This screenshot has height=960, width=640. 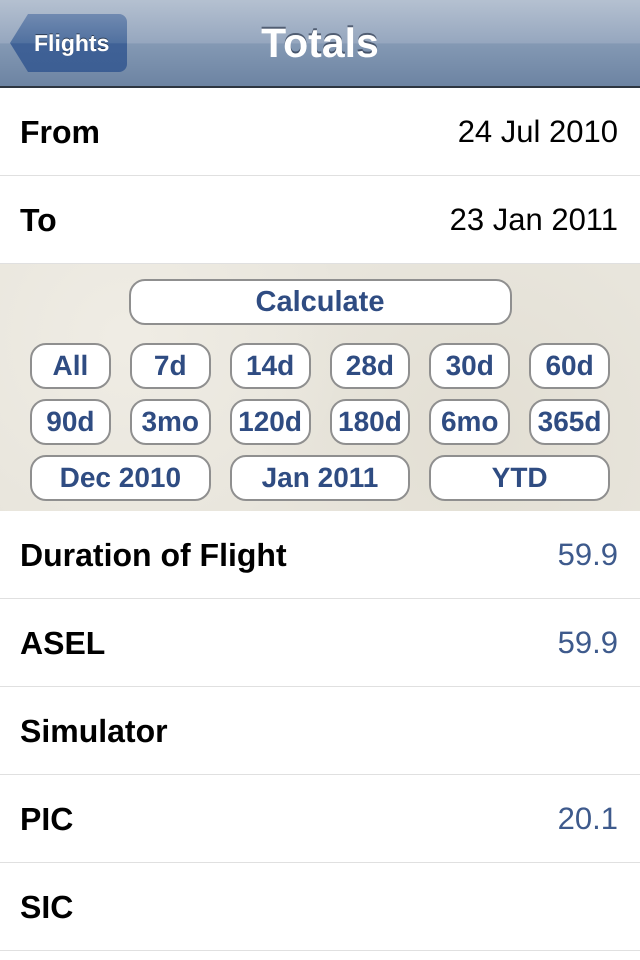 I want to click on row-label: To, so click(x=38, y=220).